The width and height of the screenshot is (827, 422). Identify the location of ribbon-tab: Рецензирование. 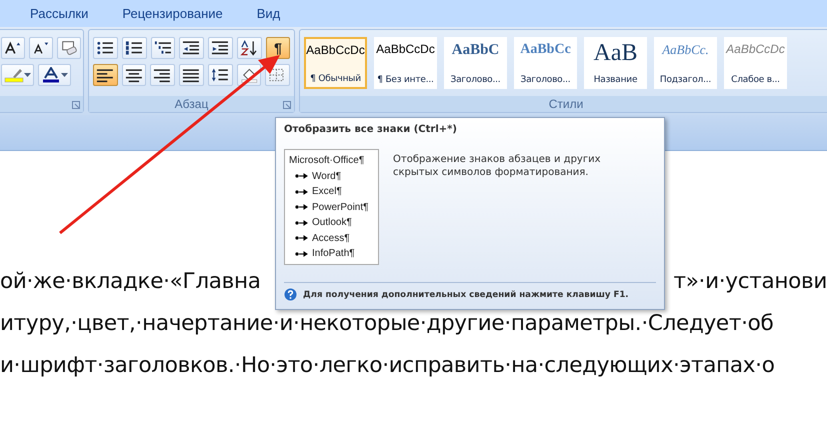
(172, 13).